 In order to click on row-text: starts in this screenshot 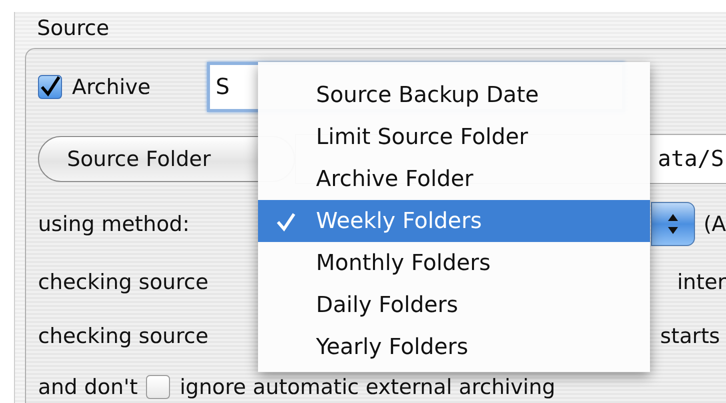, I will do `click(690, 336)`.